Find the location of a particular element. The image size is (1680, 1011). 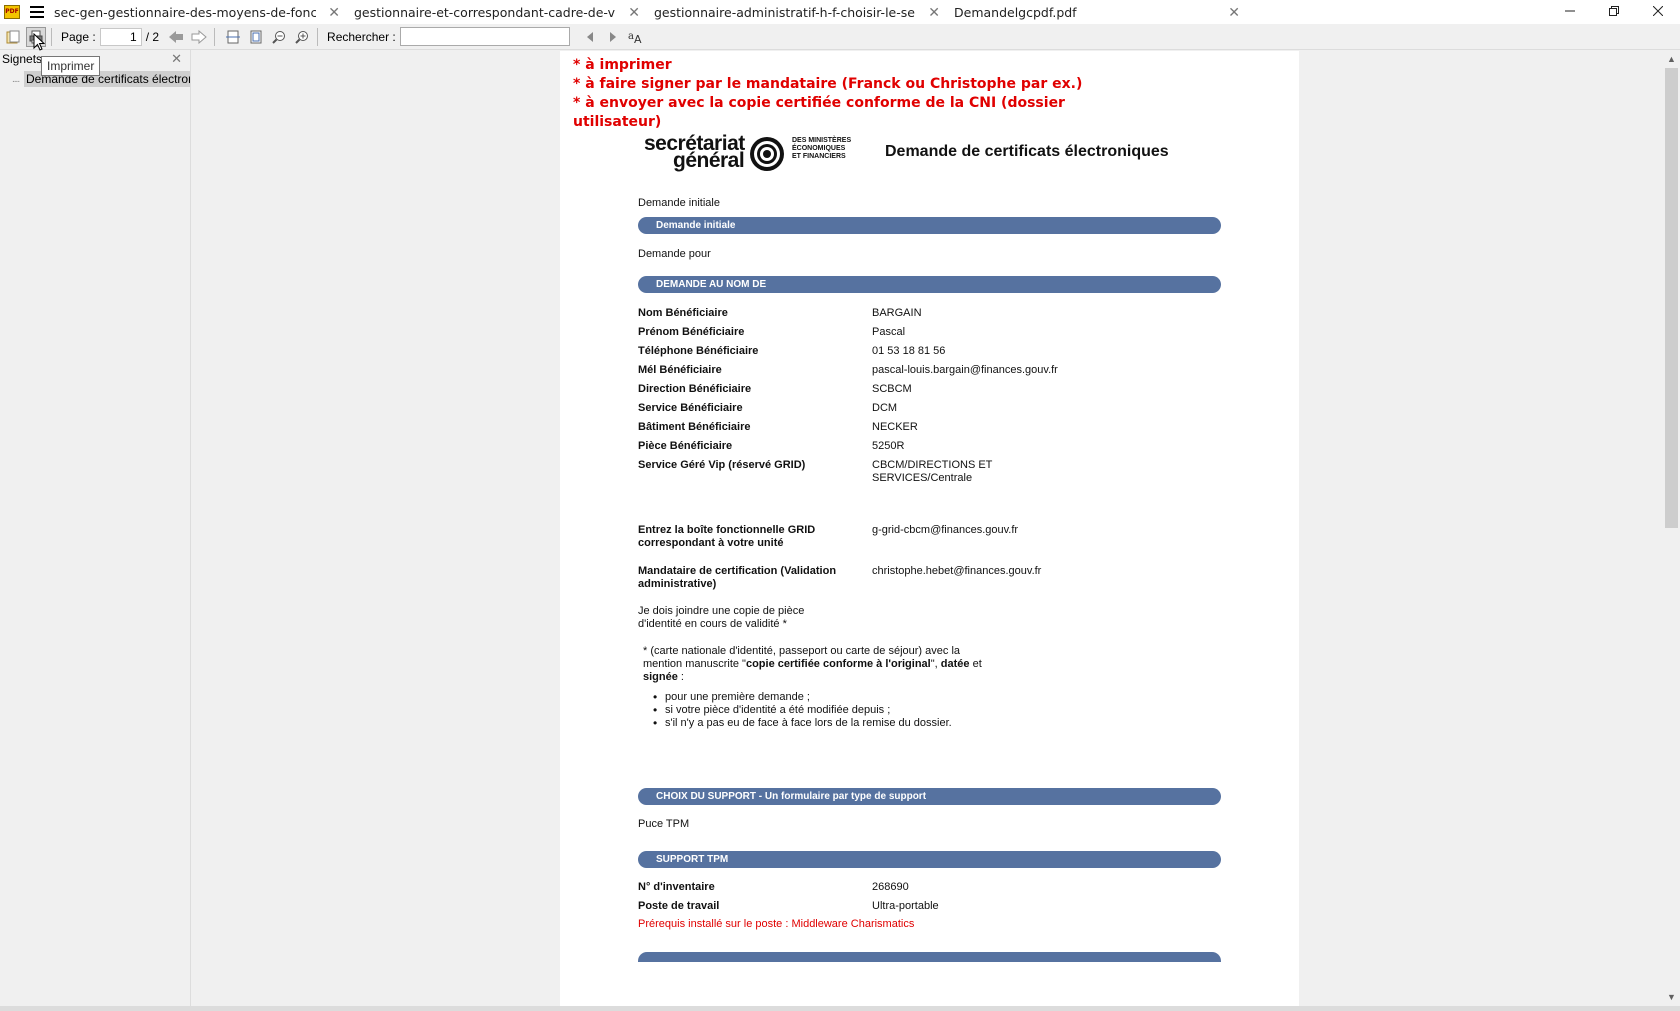

find-next-icon is located at coordinates (613, 37).